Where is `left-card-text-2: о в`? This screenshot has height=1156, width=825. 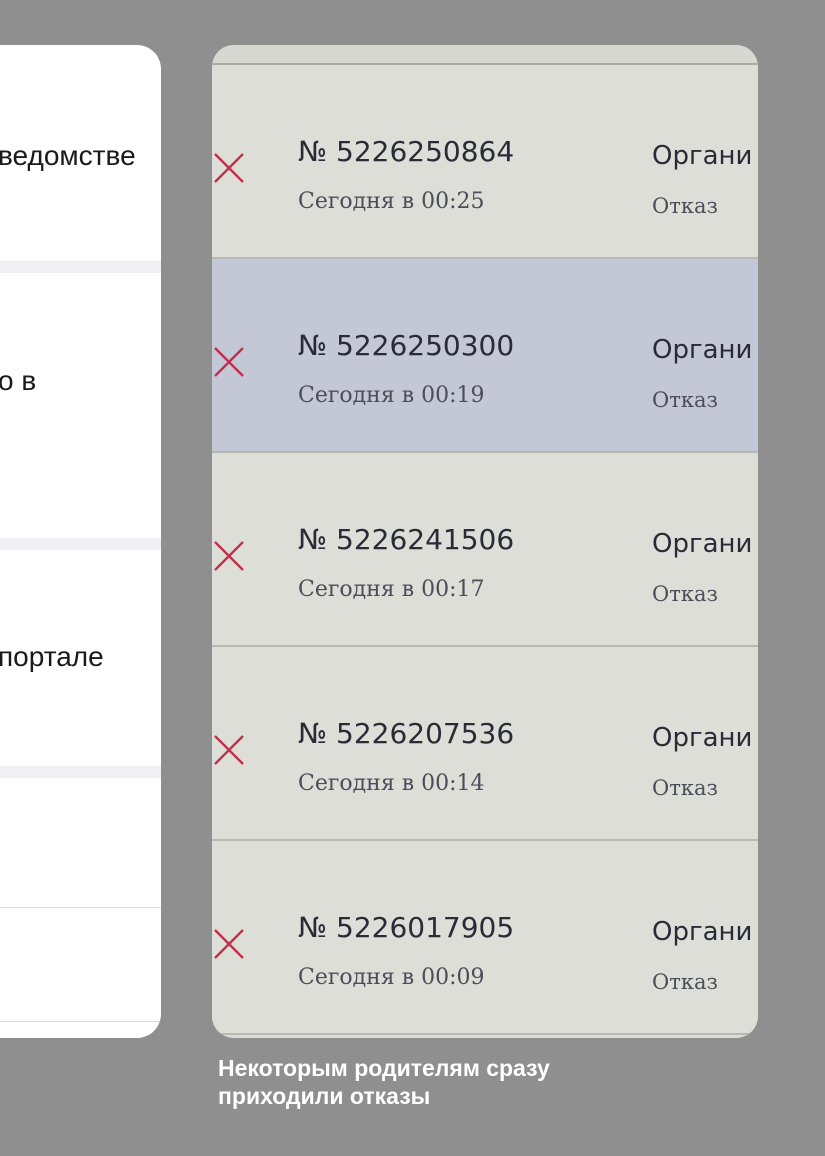 left-card-text-2: о в is located at coordinates (18, 380).